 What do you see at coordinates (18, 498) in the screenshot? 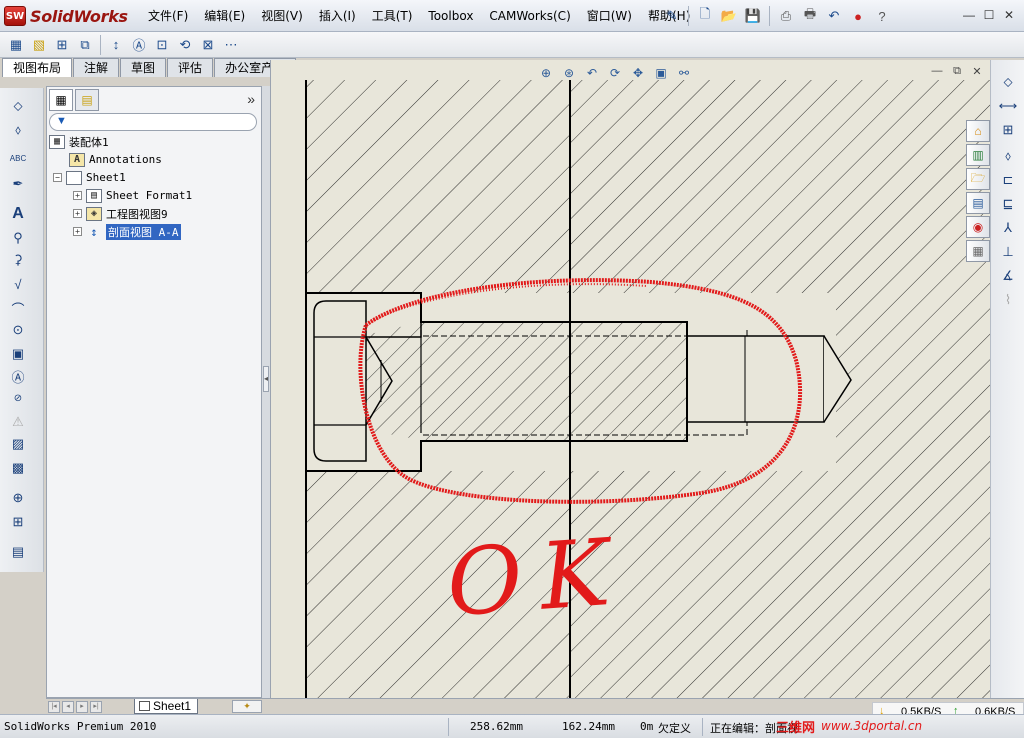
I see `center-mark-icon: ⊕` at bounding box center [18, 498].